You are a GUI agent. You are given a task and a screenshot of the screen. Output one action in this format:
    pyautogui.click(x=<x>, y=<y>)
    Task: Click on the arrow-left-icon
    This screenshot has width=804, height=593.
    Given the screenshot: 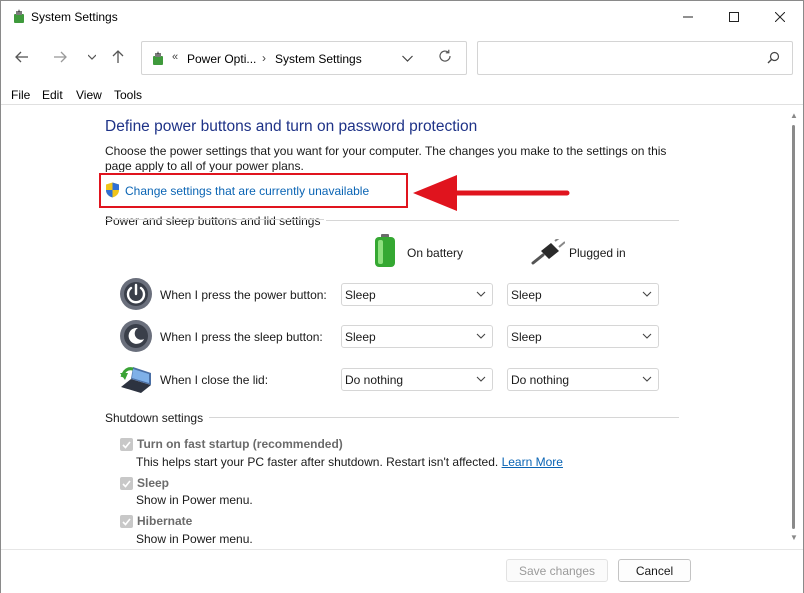 What is the action you would take?
    pyautogui.click(x=21, y=57)
    